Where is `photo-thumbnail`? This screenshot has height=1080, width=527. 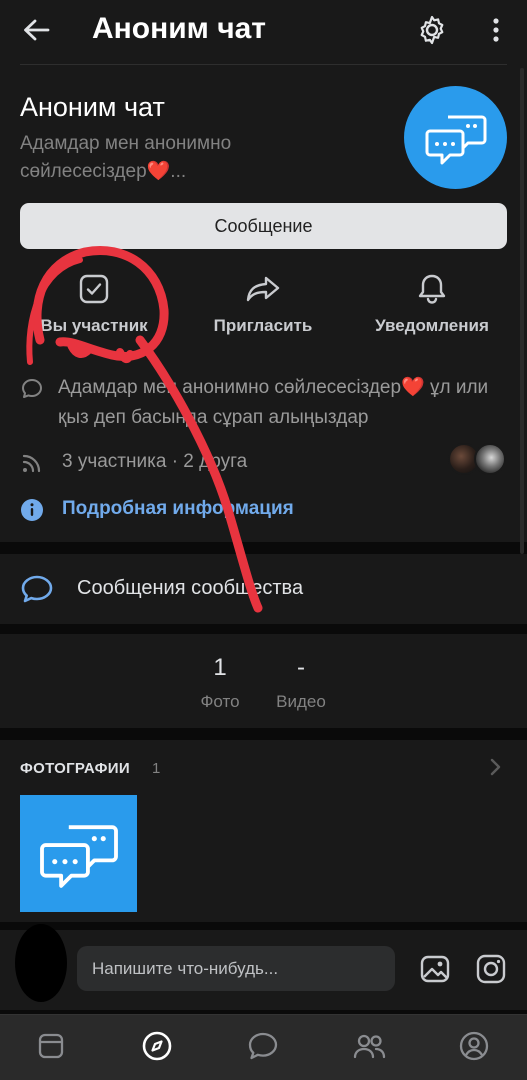 photo-thumbnail is located at coordinates (78, 853).